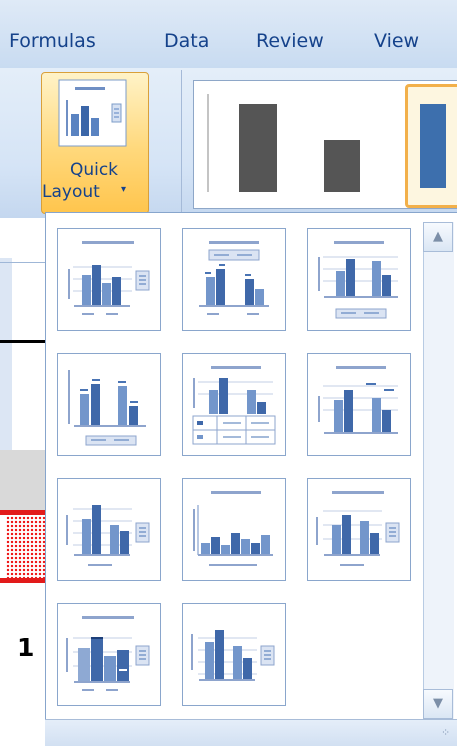 The image size is (457, 746). Describe the element at coordinates (290, 41) in the screenshot. I see `tab-review: Review` at that location.